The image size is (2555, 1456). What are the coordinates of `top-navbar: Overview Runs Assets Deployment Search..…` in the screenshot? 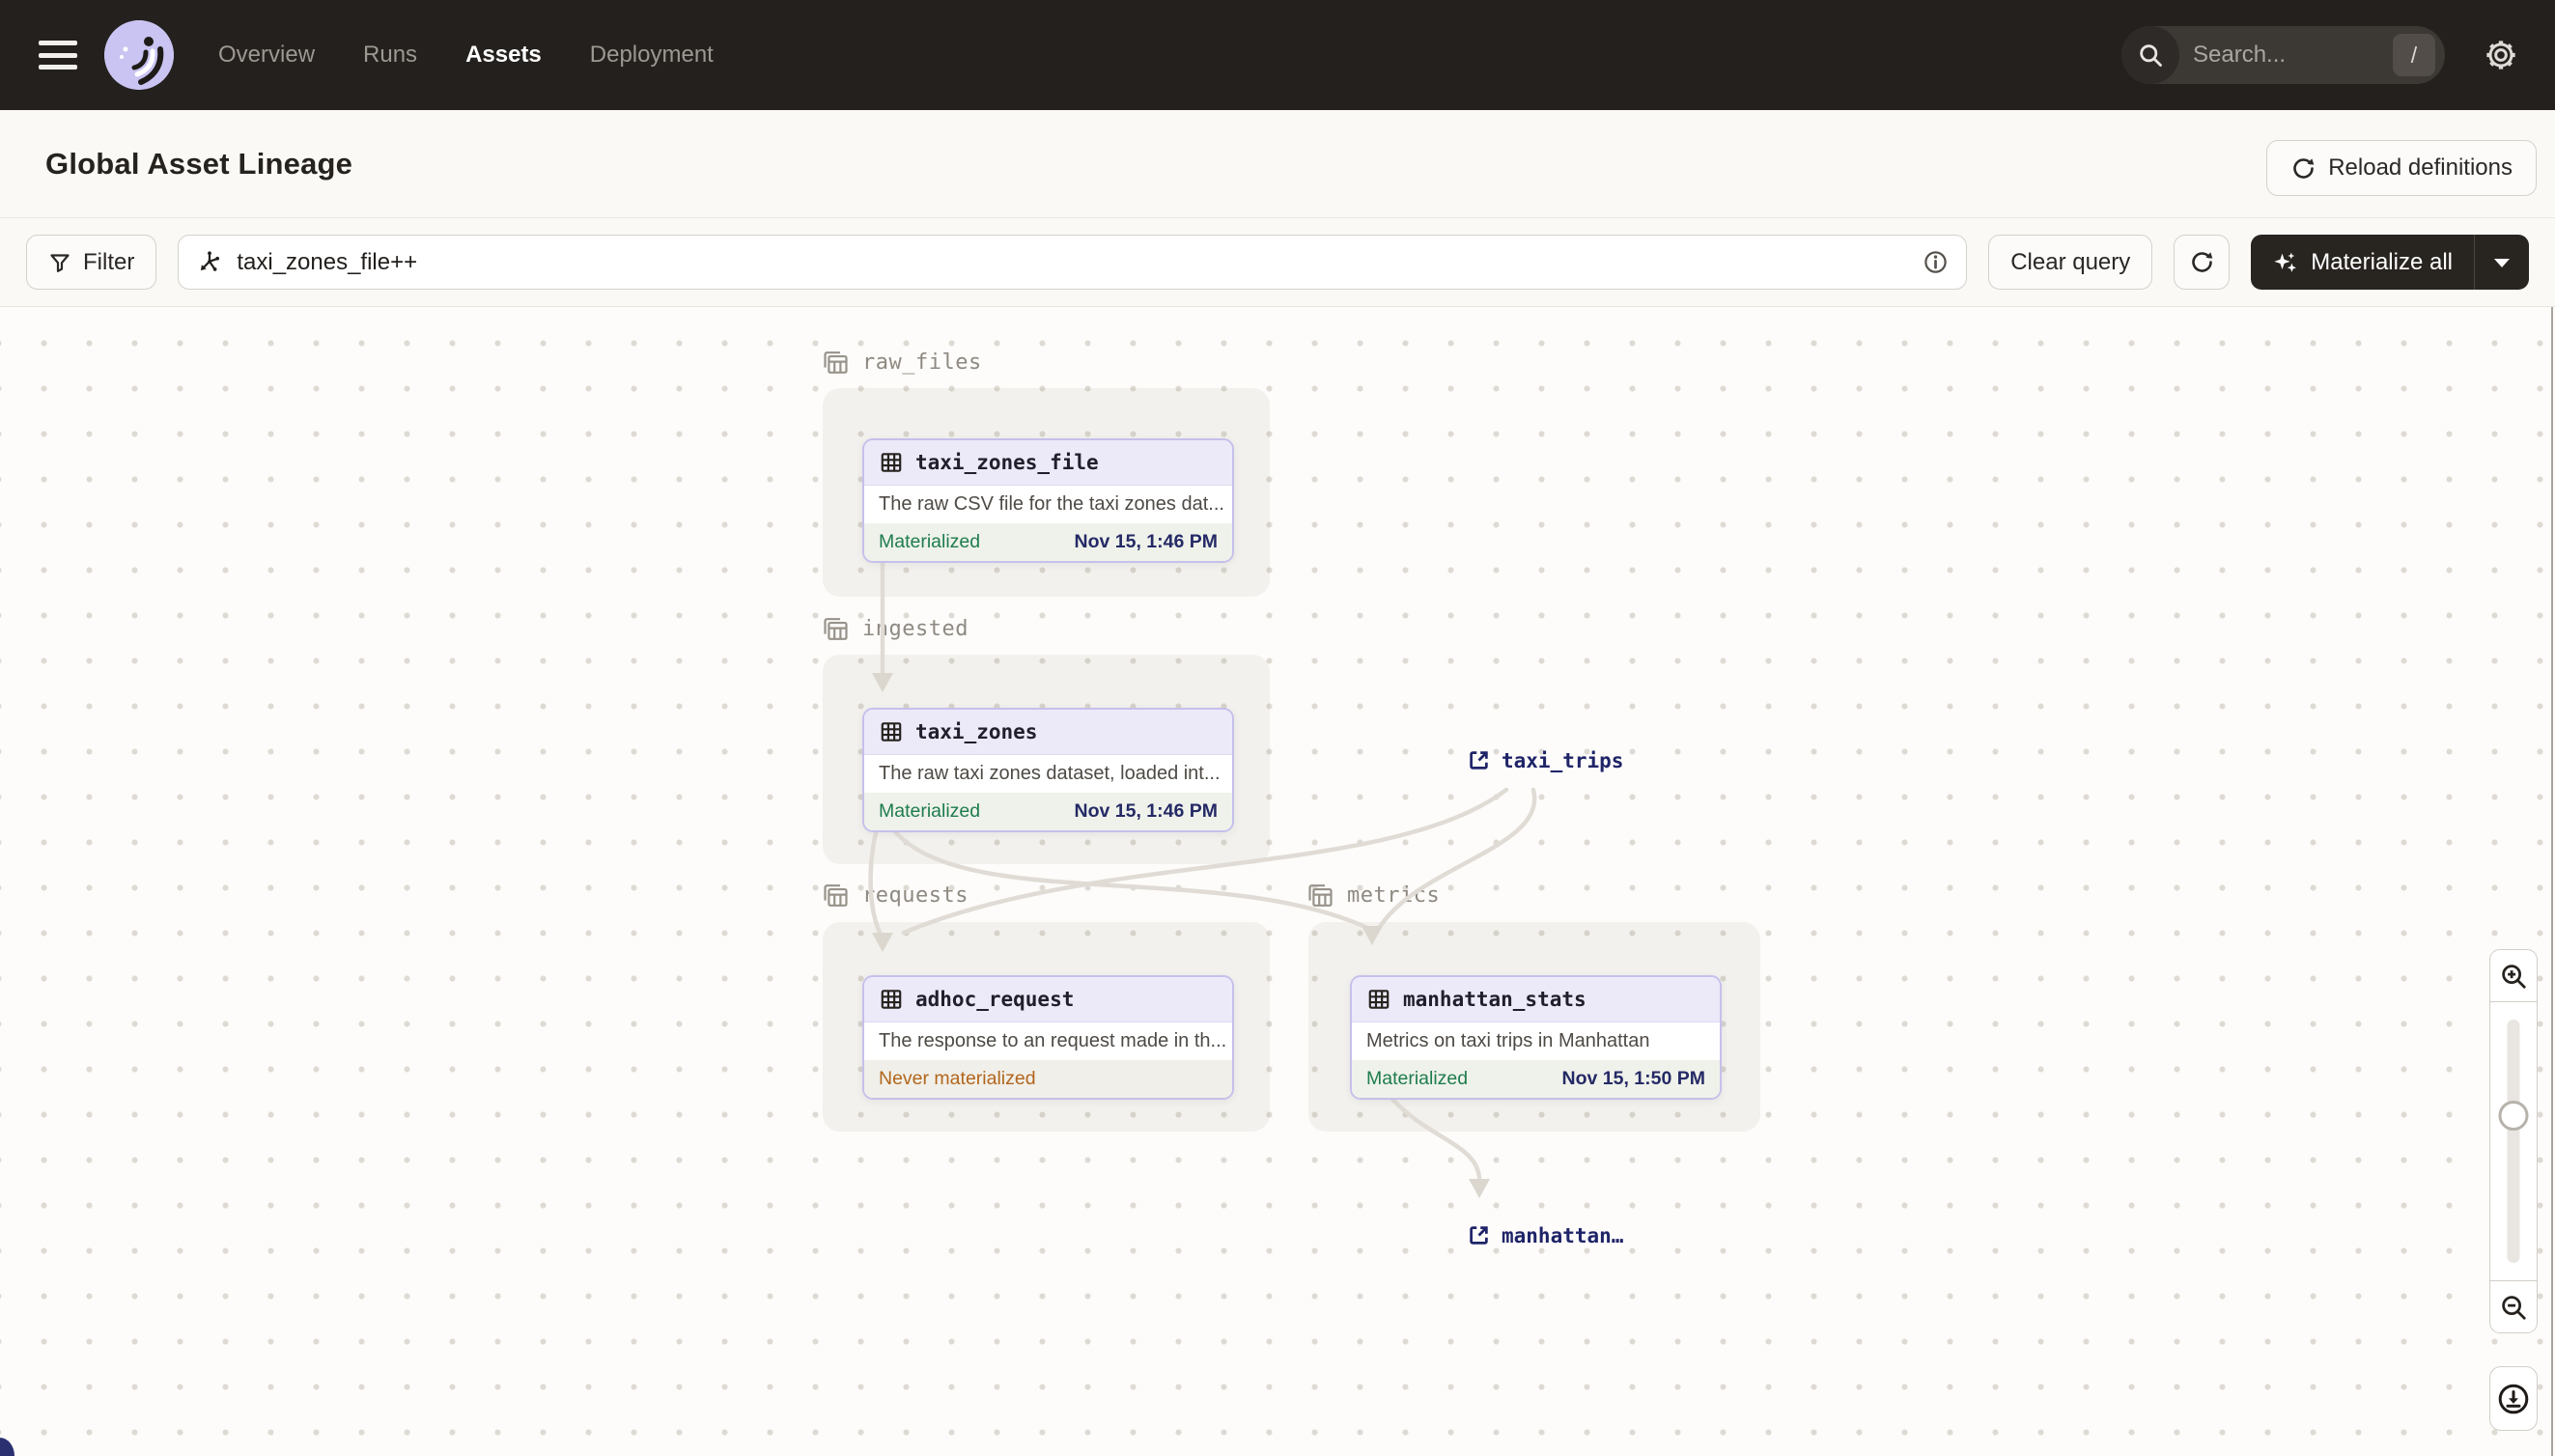 It's located at (1277, 55).